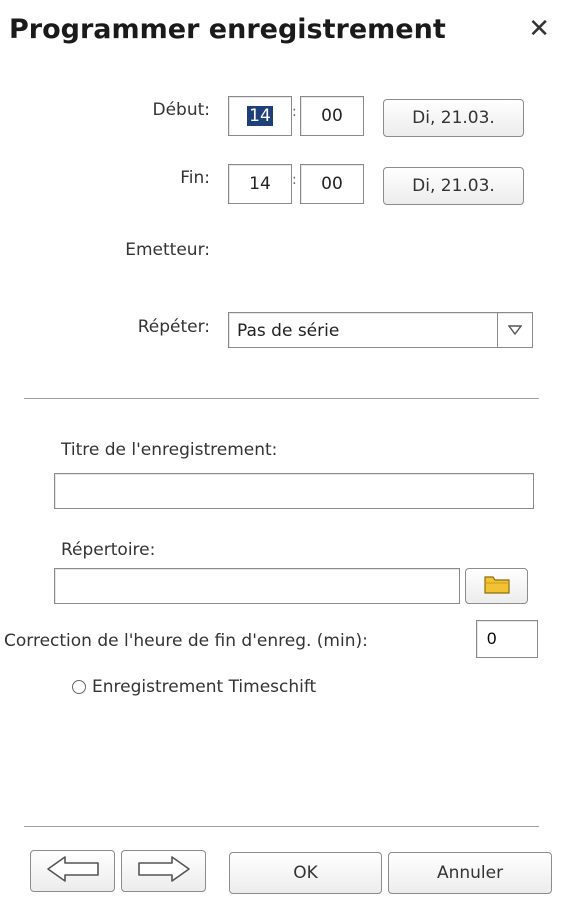 Image resolution: width=562 pixels, height=902 pixels. Describe the element at coordinates (108, 550) in the screenshot. I see `directory-label: Répertoire:` at that location.